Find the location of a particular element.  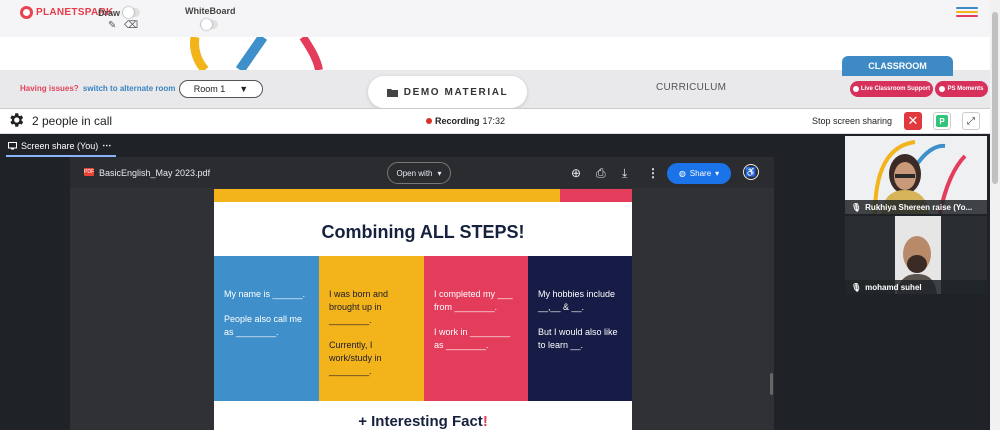

ps-moments-button: PS Moments is located at coordinates (961, 89).